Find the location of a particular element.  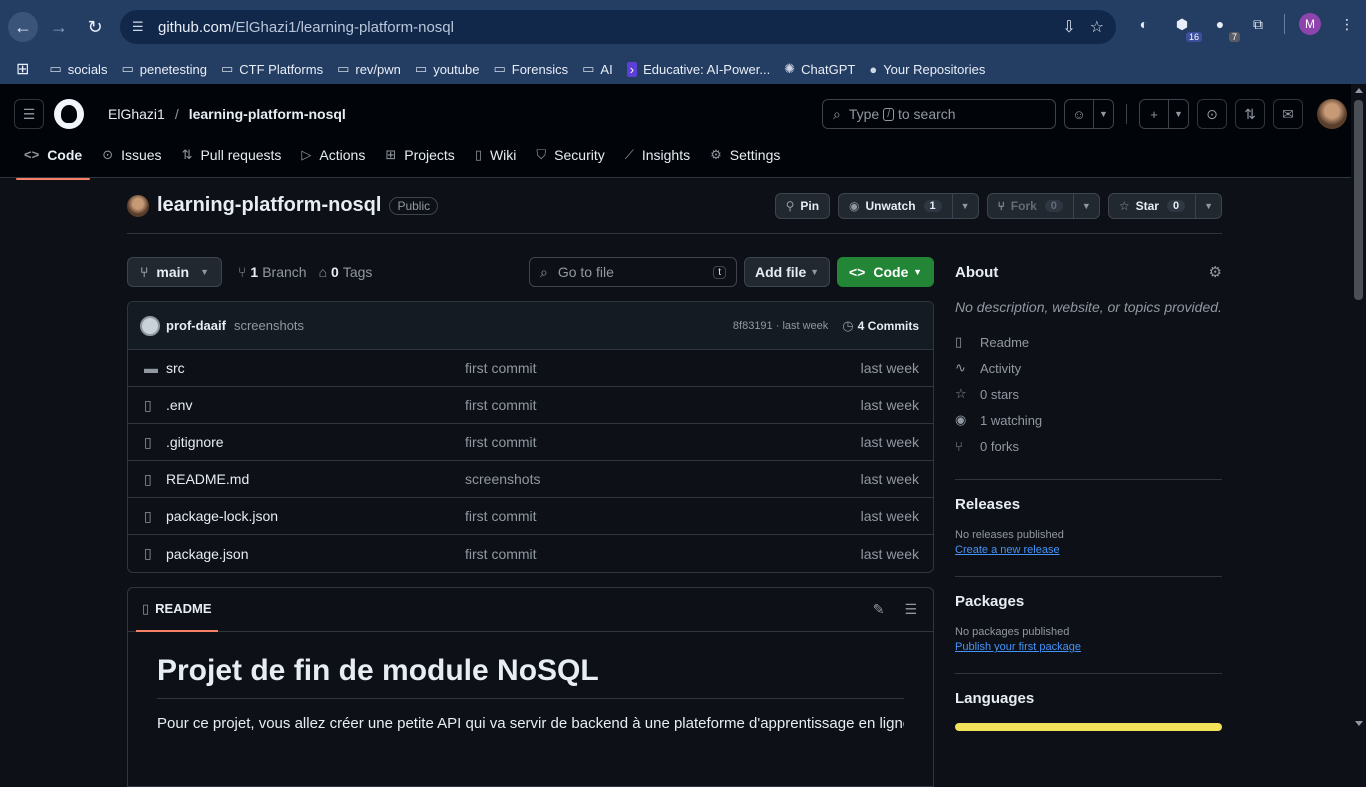

bookmark-star-icon: ☆ is located at coordinates (1097, 27).